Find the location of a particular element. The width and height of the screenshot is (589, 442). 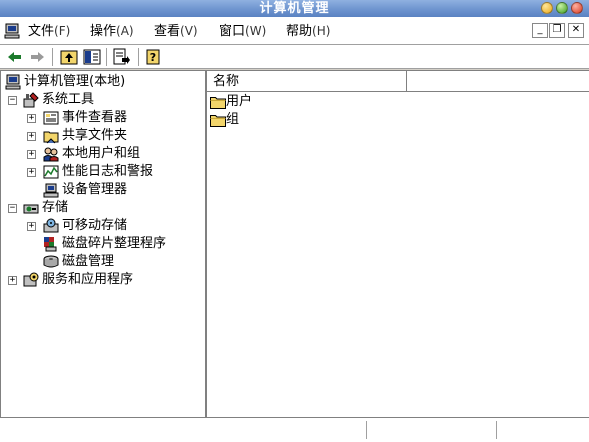

column-header-filler is located at coordinates (498, 81).